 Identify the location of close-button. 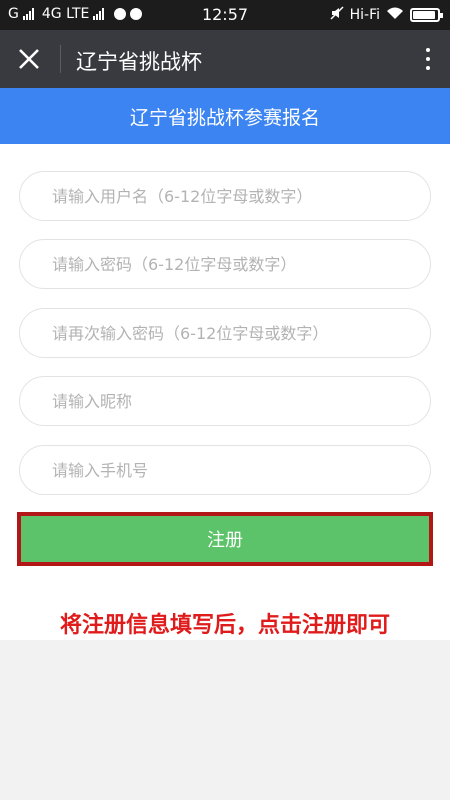
(29, 59).